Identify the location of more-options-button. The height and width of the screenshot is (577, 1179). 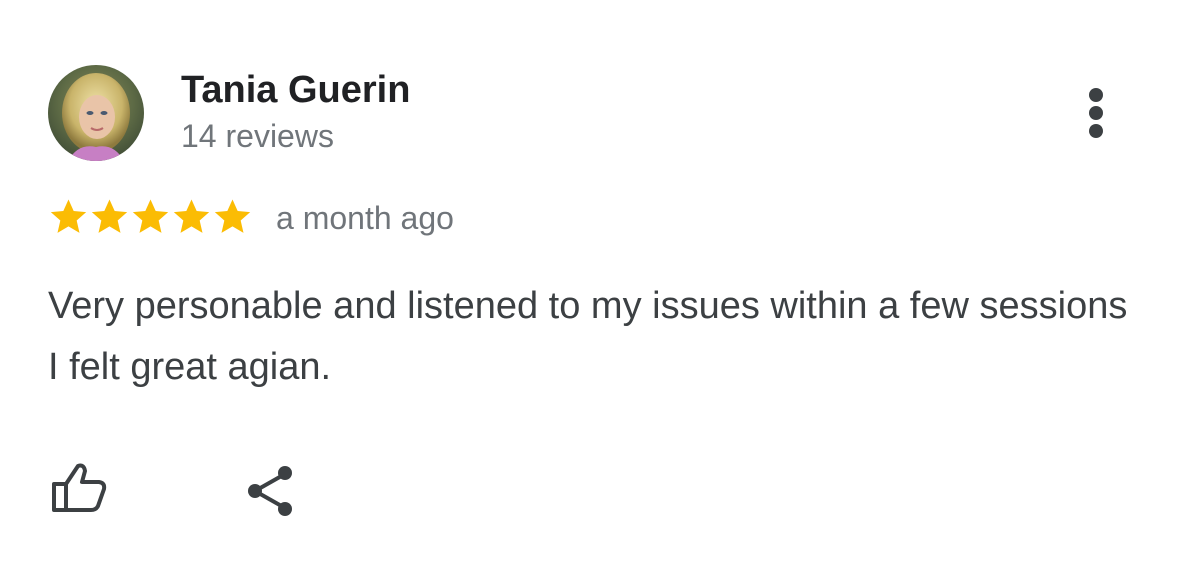
(1096, 113).